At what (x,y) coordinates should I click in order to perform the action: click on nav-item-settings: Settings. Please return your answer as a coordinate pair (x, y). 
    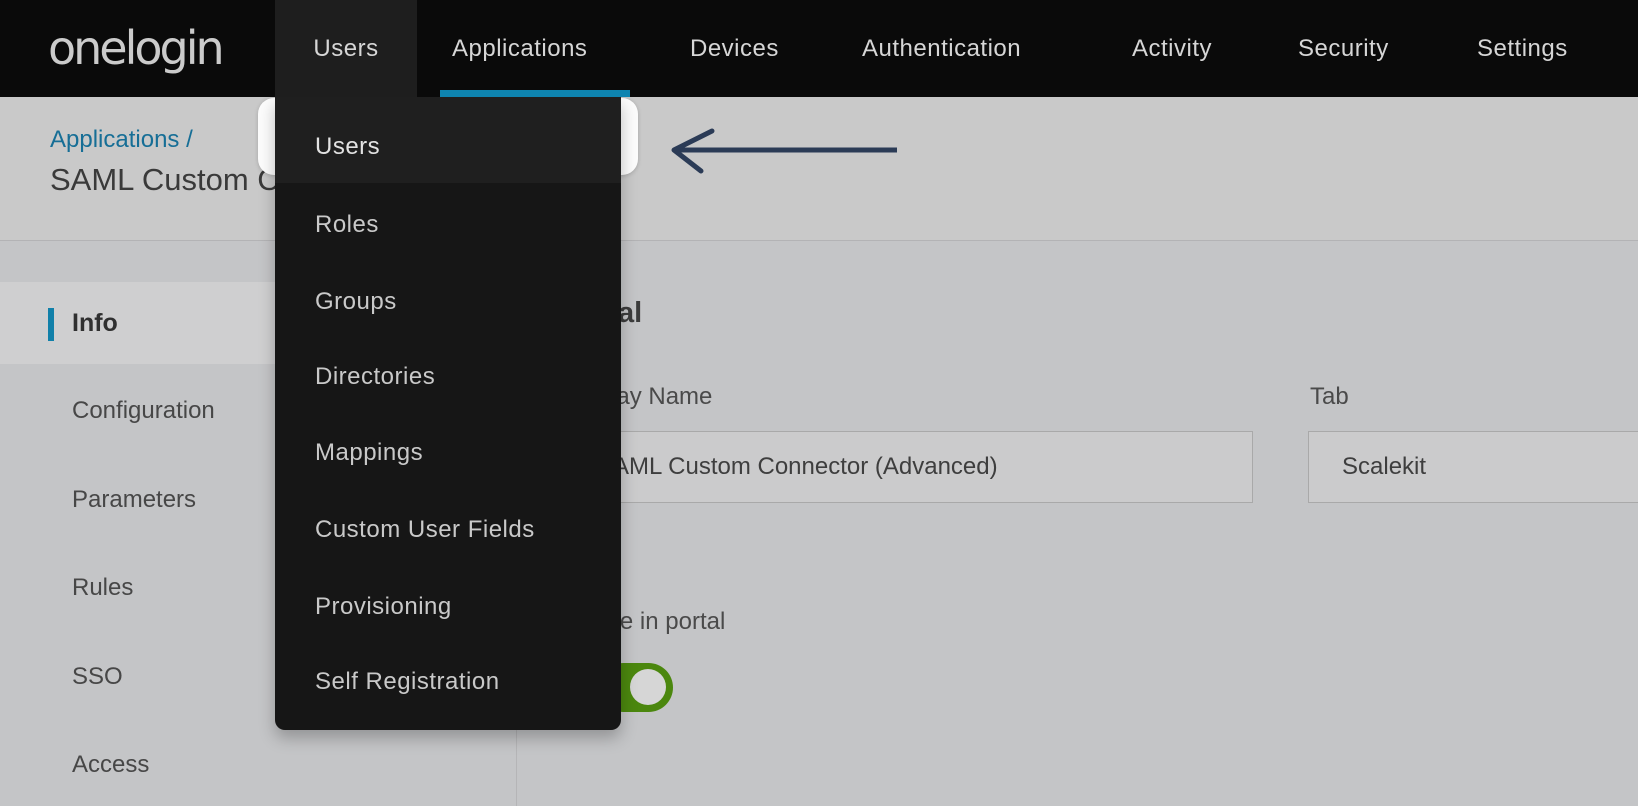
    Looking at the image, I should click on (1522, 48).